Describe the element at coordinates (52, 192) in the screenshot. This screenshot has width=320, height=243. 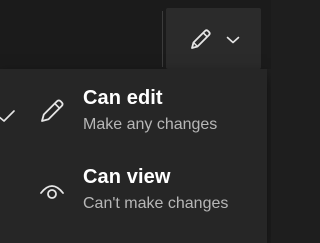
I see `eye-icon` at that location.